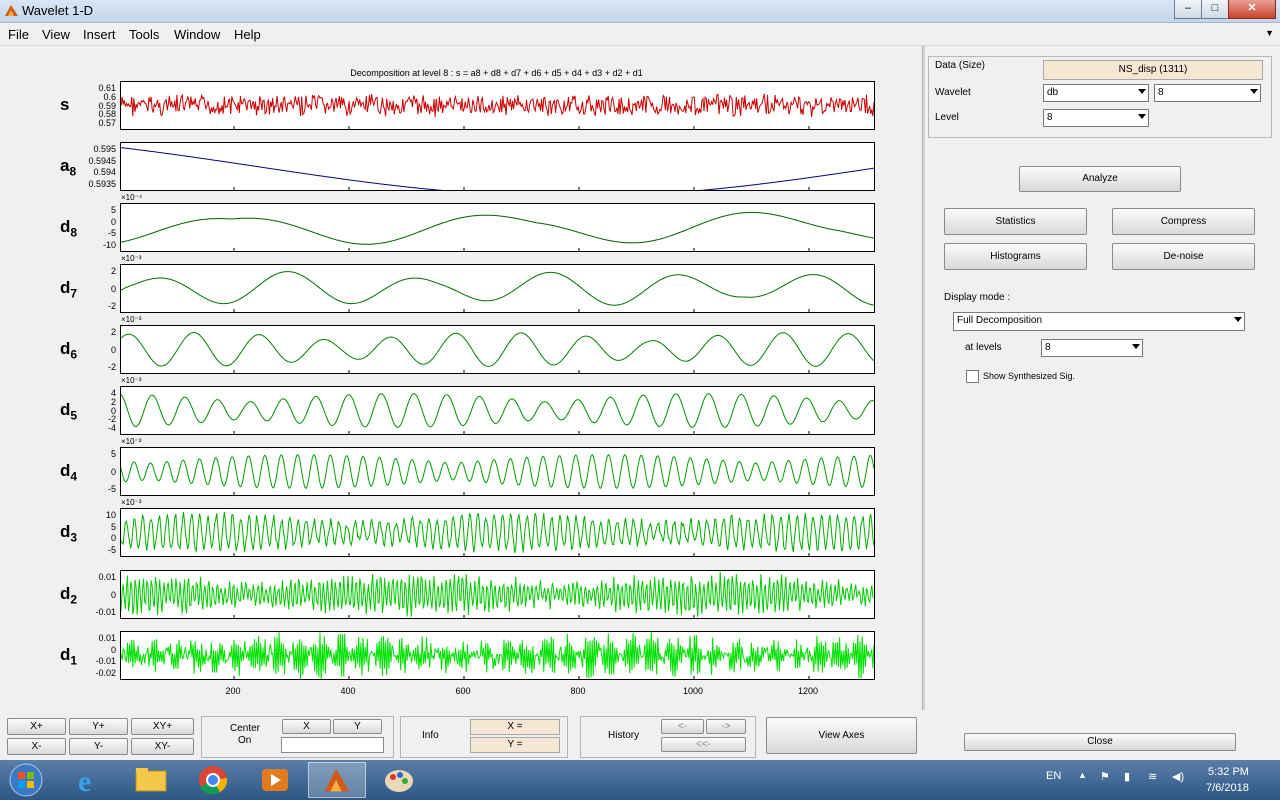 The height and width of the screenshot is (800, 1280). Describe the element at coordinates (953, 92) in the screenshot. I see `wavelet-label: Wavelet` at that location.